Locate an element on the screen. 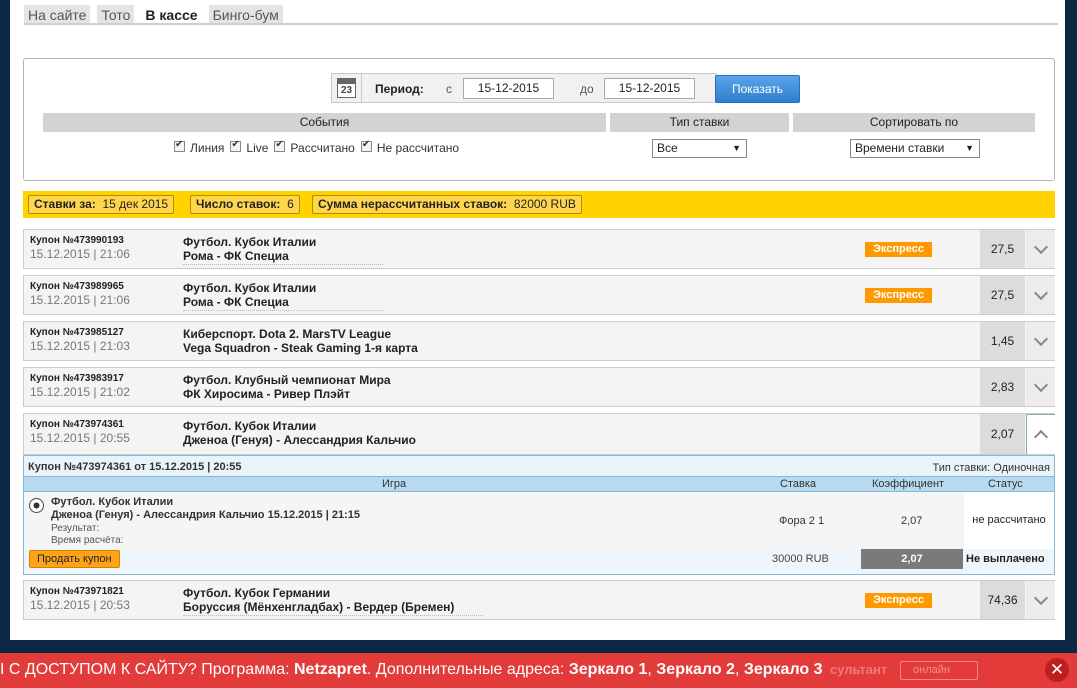 This screenshot has width=1077, height=688. chip-value: 82000 RUB is located at coordinates (544, 204).